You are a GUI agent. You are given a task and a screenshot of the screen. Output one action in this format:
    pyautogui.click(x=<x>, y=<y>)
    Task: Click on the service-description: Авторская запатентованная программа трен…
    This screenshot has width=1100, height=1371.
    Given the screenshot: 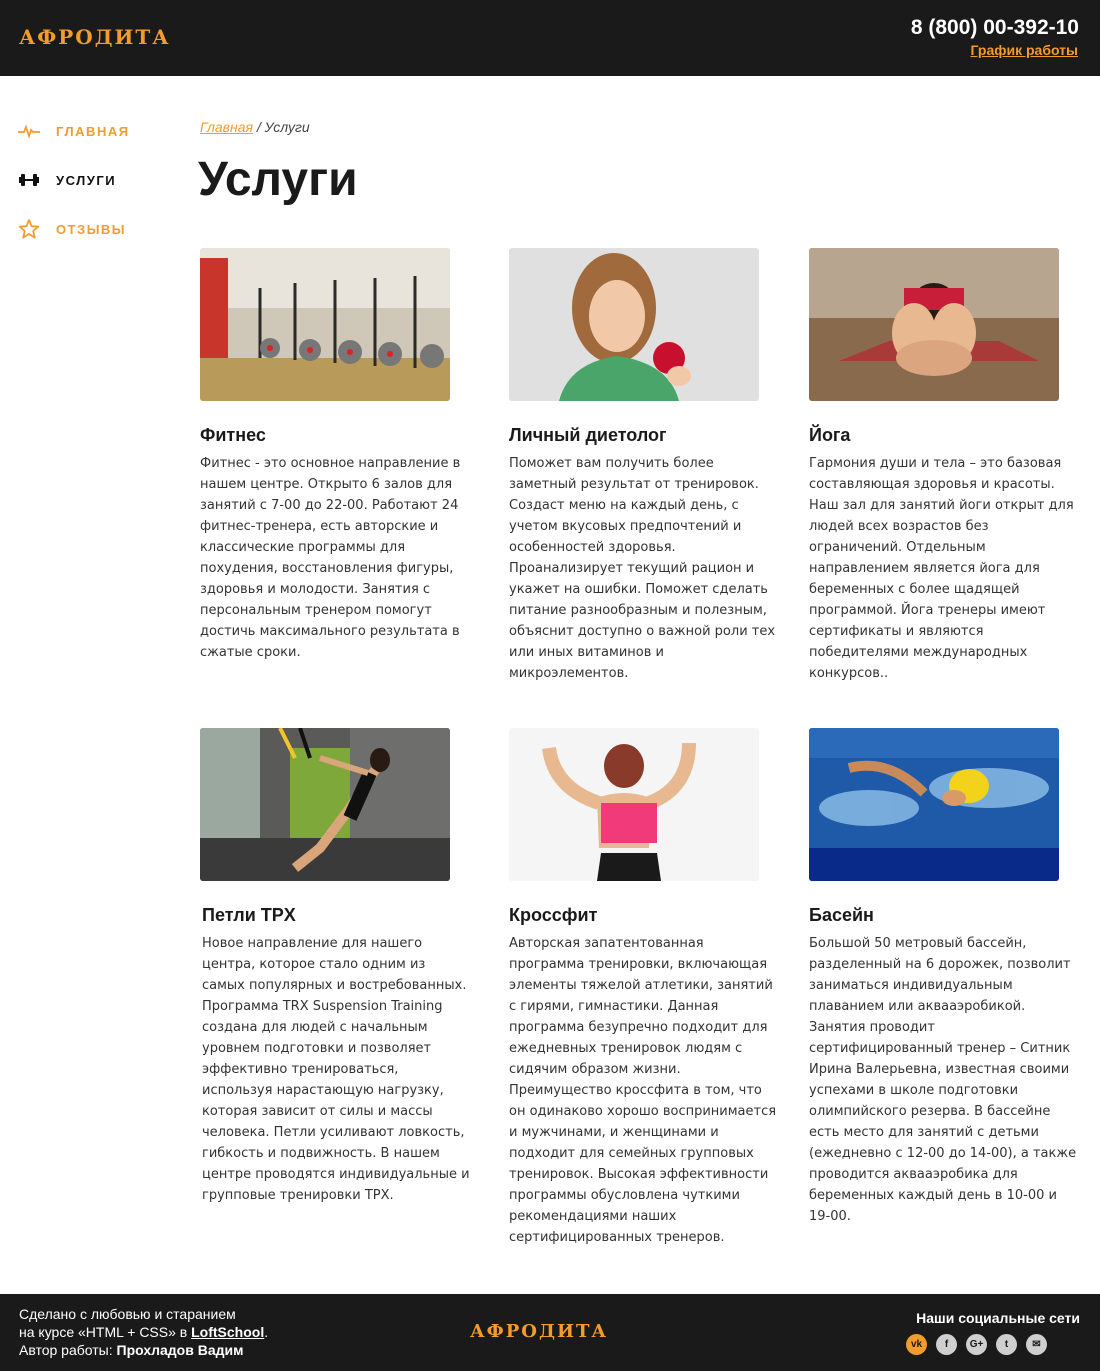 What is the action you would take?
    pyautogui.click(x=643, y=1090)
    